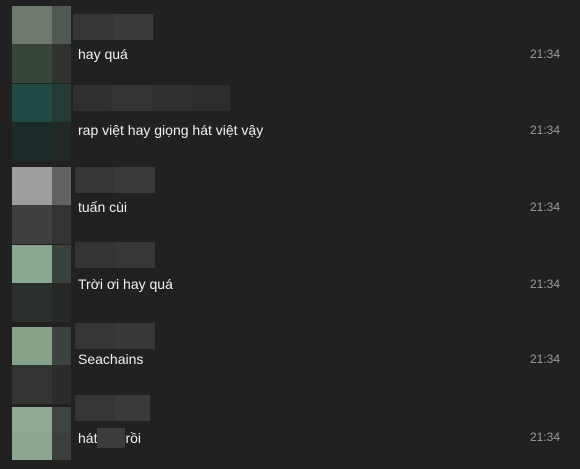 The height and width of the screenshot is (469, 580). Describe the element at coordinates (103, 54) in the screenshot. I see `message-text: hay quá` at that location.